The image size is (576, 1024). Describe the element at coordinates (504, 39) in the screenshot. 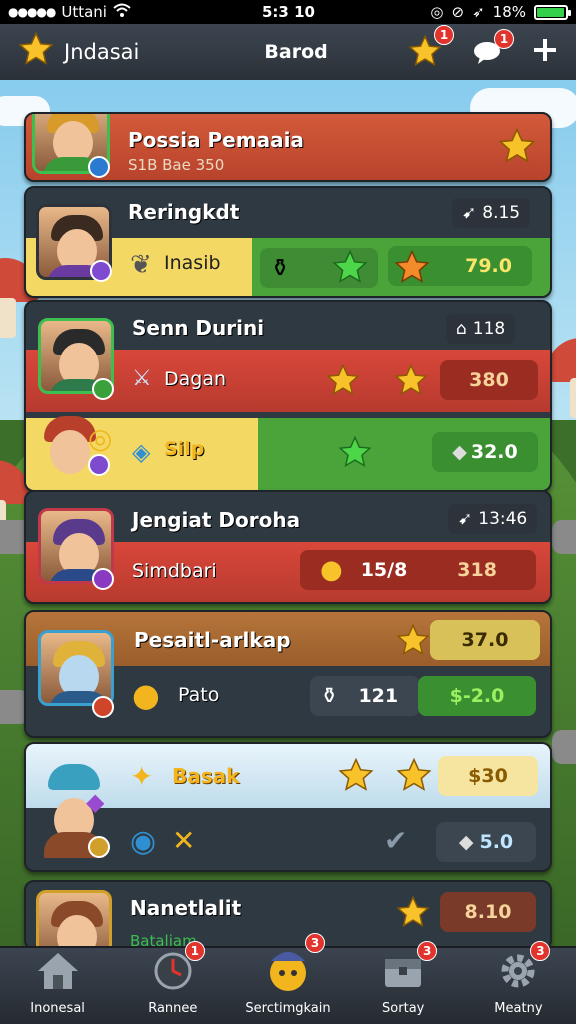

I see `chat-badge: 1` at that location.